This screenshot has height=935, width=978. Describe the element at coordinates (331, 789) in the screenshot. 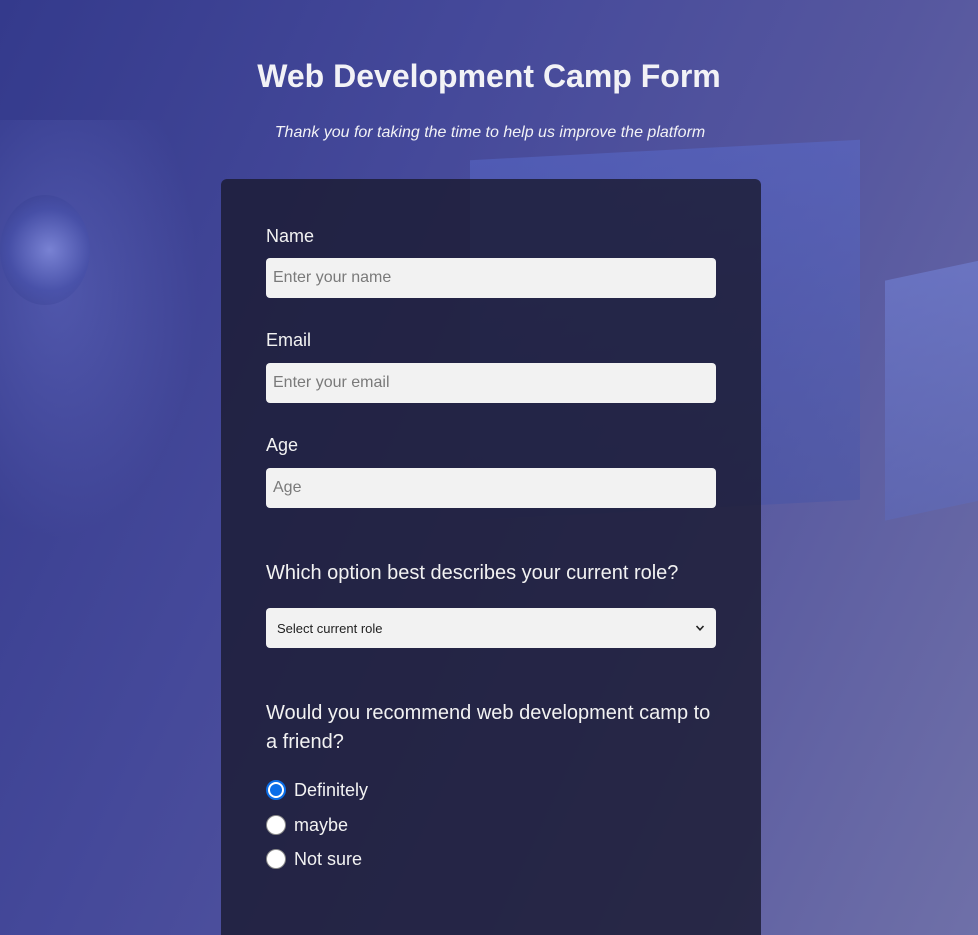

I see `radio-label: Definitely` at that location.